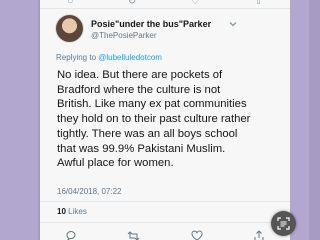 The height and width of the screenshot is (240, 320). What do you see at coordinates (151, 24) in the screenshot?
I see `display-name: Posie"under the bus"Parker` at bounding box center [151, 24].